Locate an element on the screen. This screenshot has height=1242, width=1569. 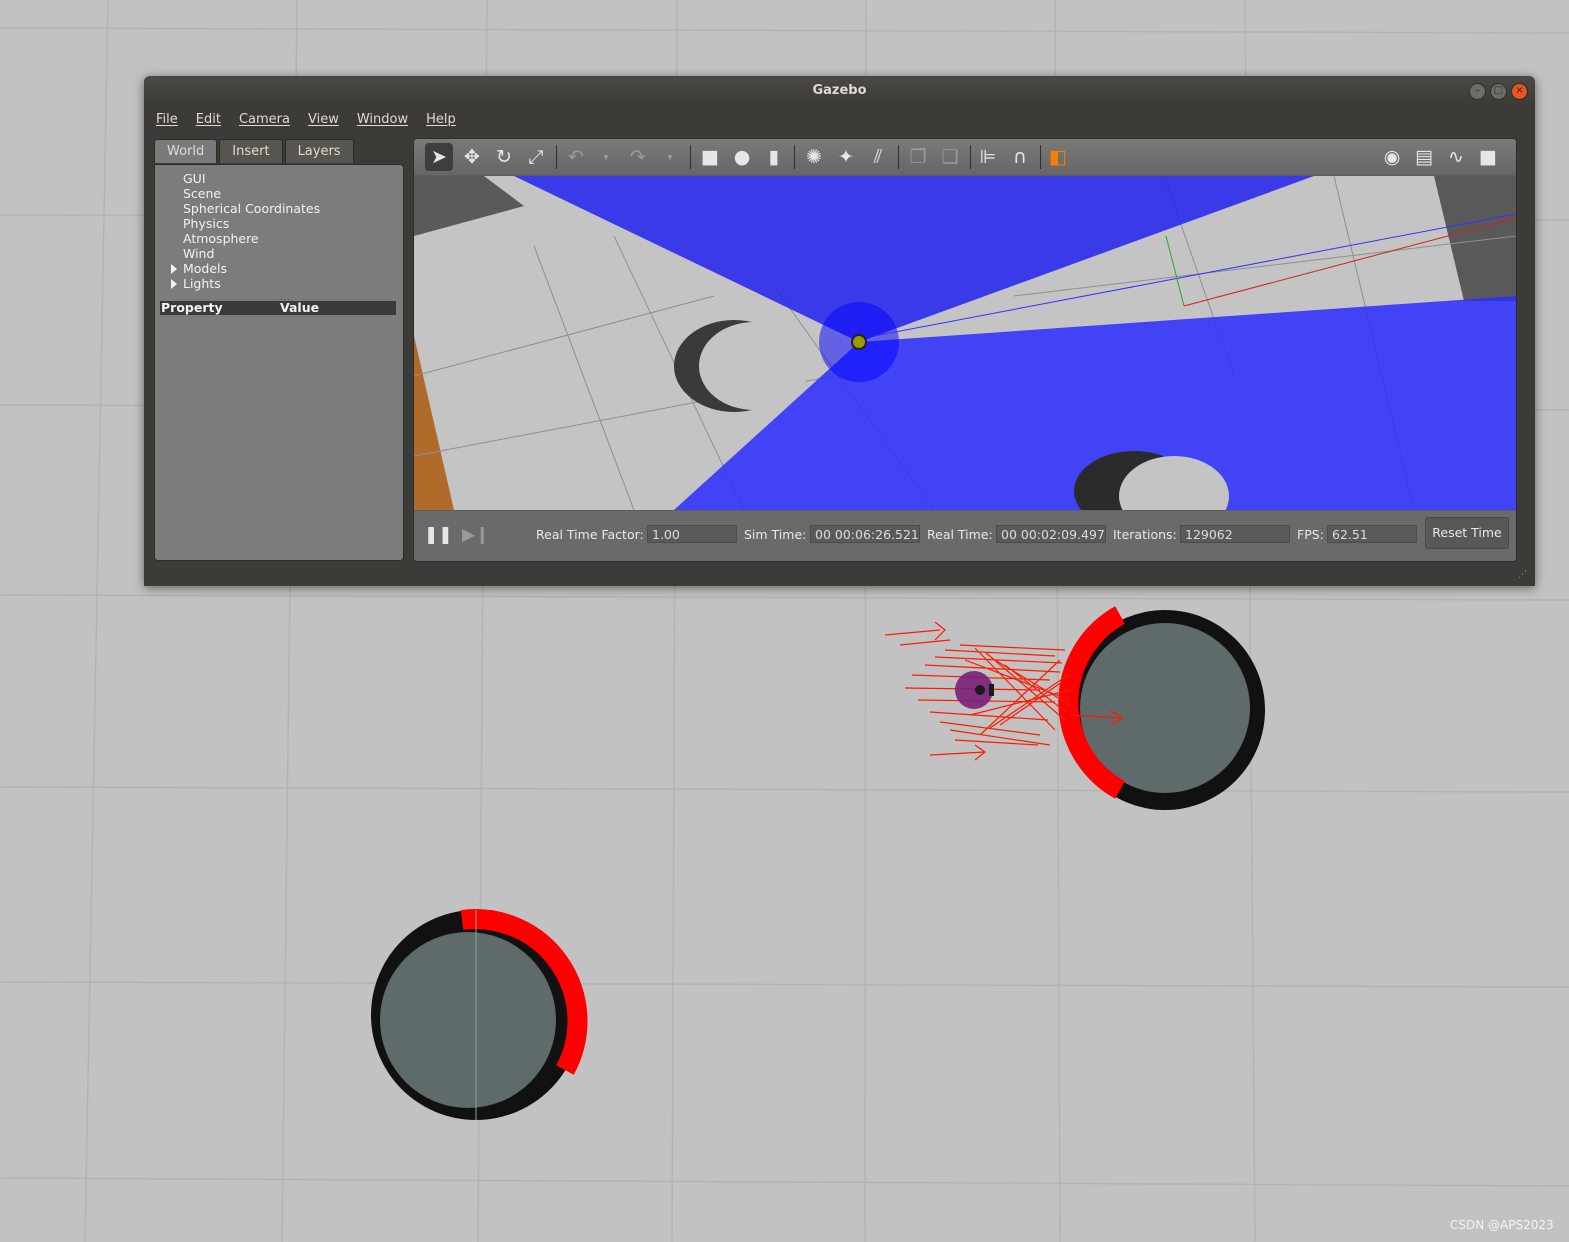
real-time-factor-value: 1.00 is located at coordinates (692, 534).